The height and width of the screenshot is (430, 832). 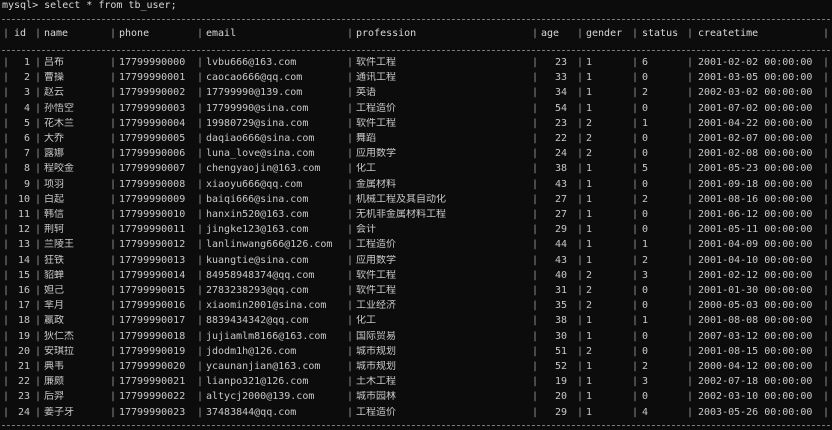 I want to click on cell-createtime: 2001-04-10 00:00:00, so click(x=755, y=260).